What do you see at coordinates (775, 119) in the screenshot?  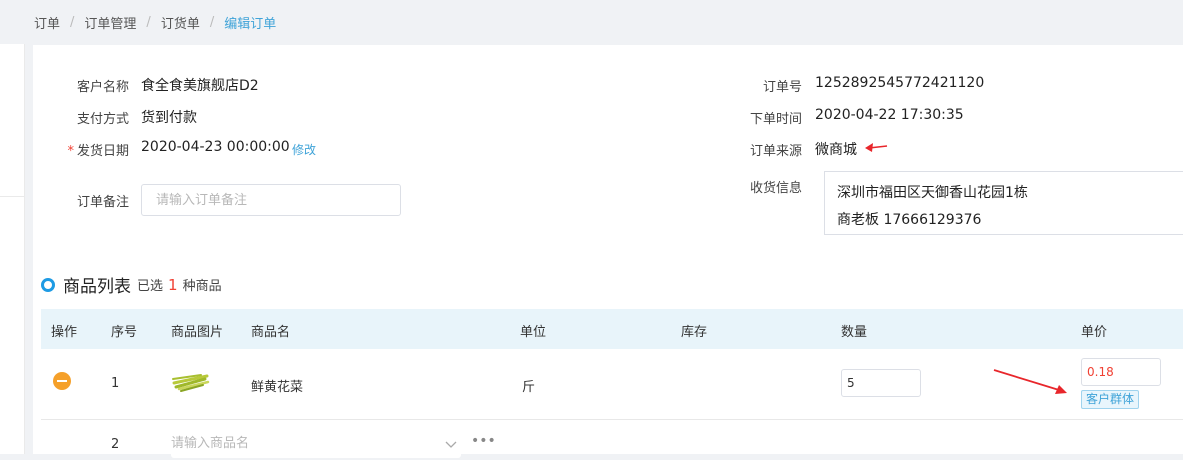 I see `order-time-label: 下单时间` at bounding box center [775, 119].